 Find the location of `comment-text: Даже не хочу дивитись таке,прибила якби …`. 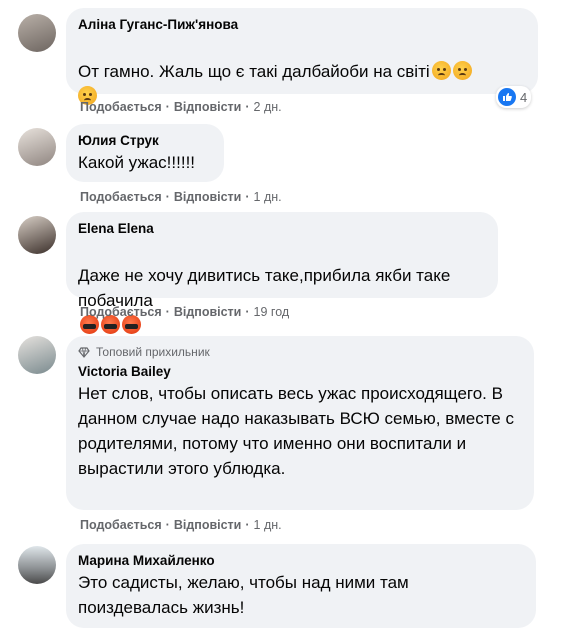

comment-text: Даже не хочу дивитись таке,прибила якби … is located at coordinates (283, 288).